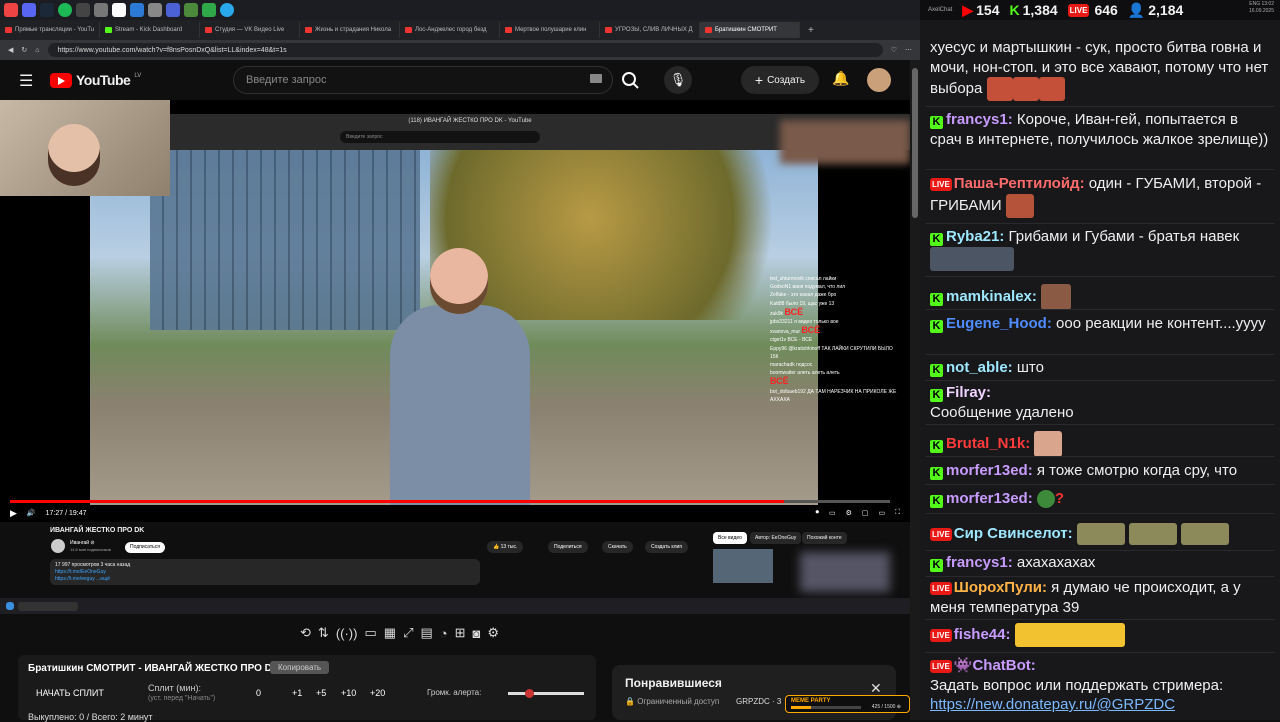 This screenshot has width=1280, height=722. I want to click on add-10-button: +10, so click(348, 693).